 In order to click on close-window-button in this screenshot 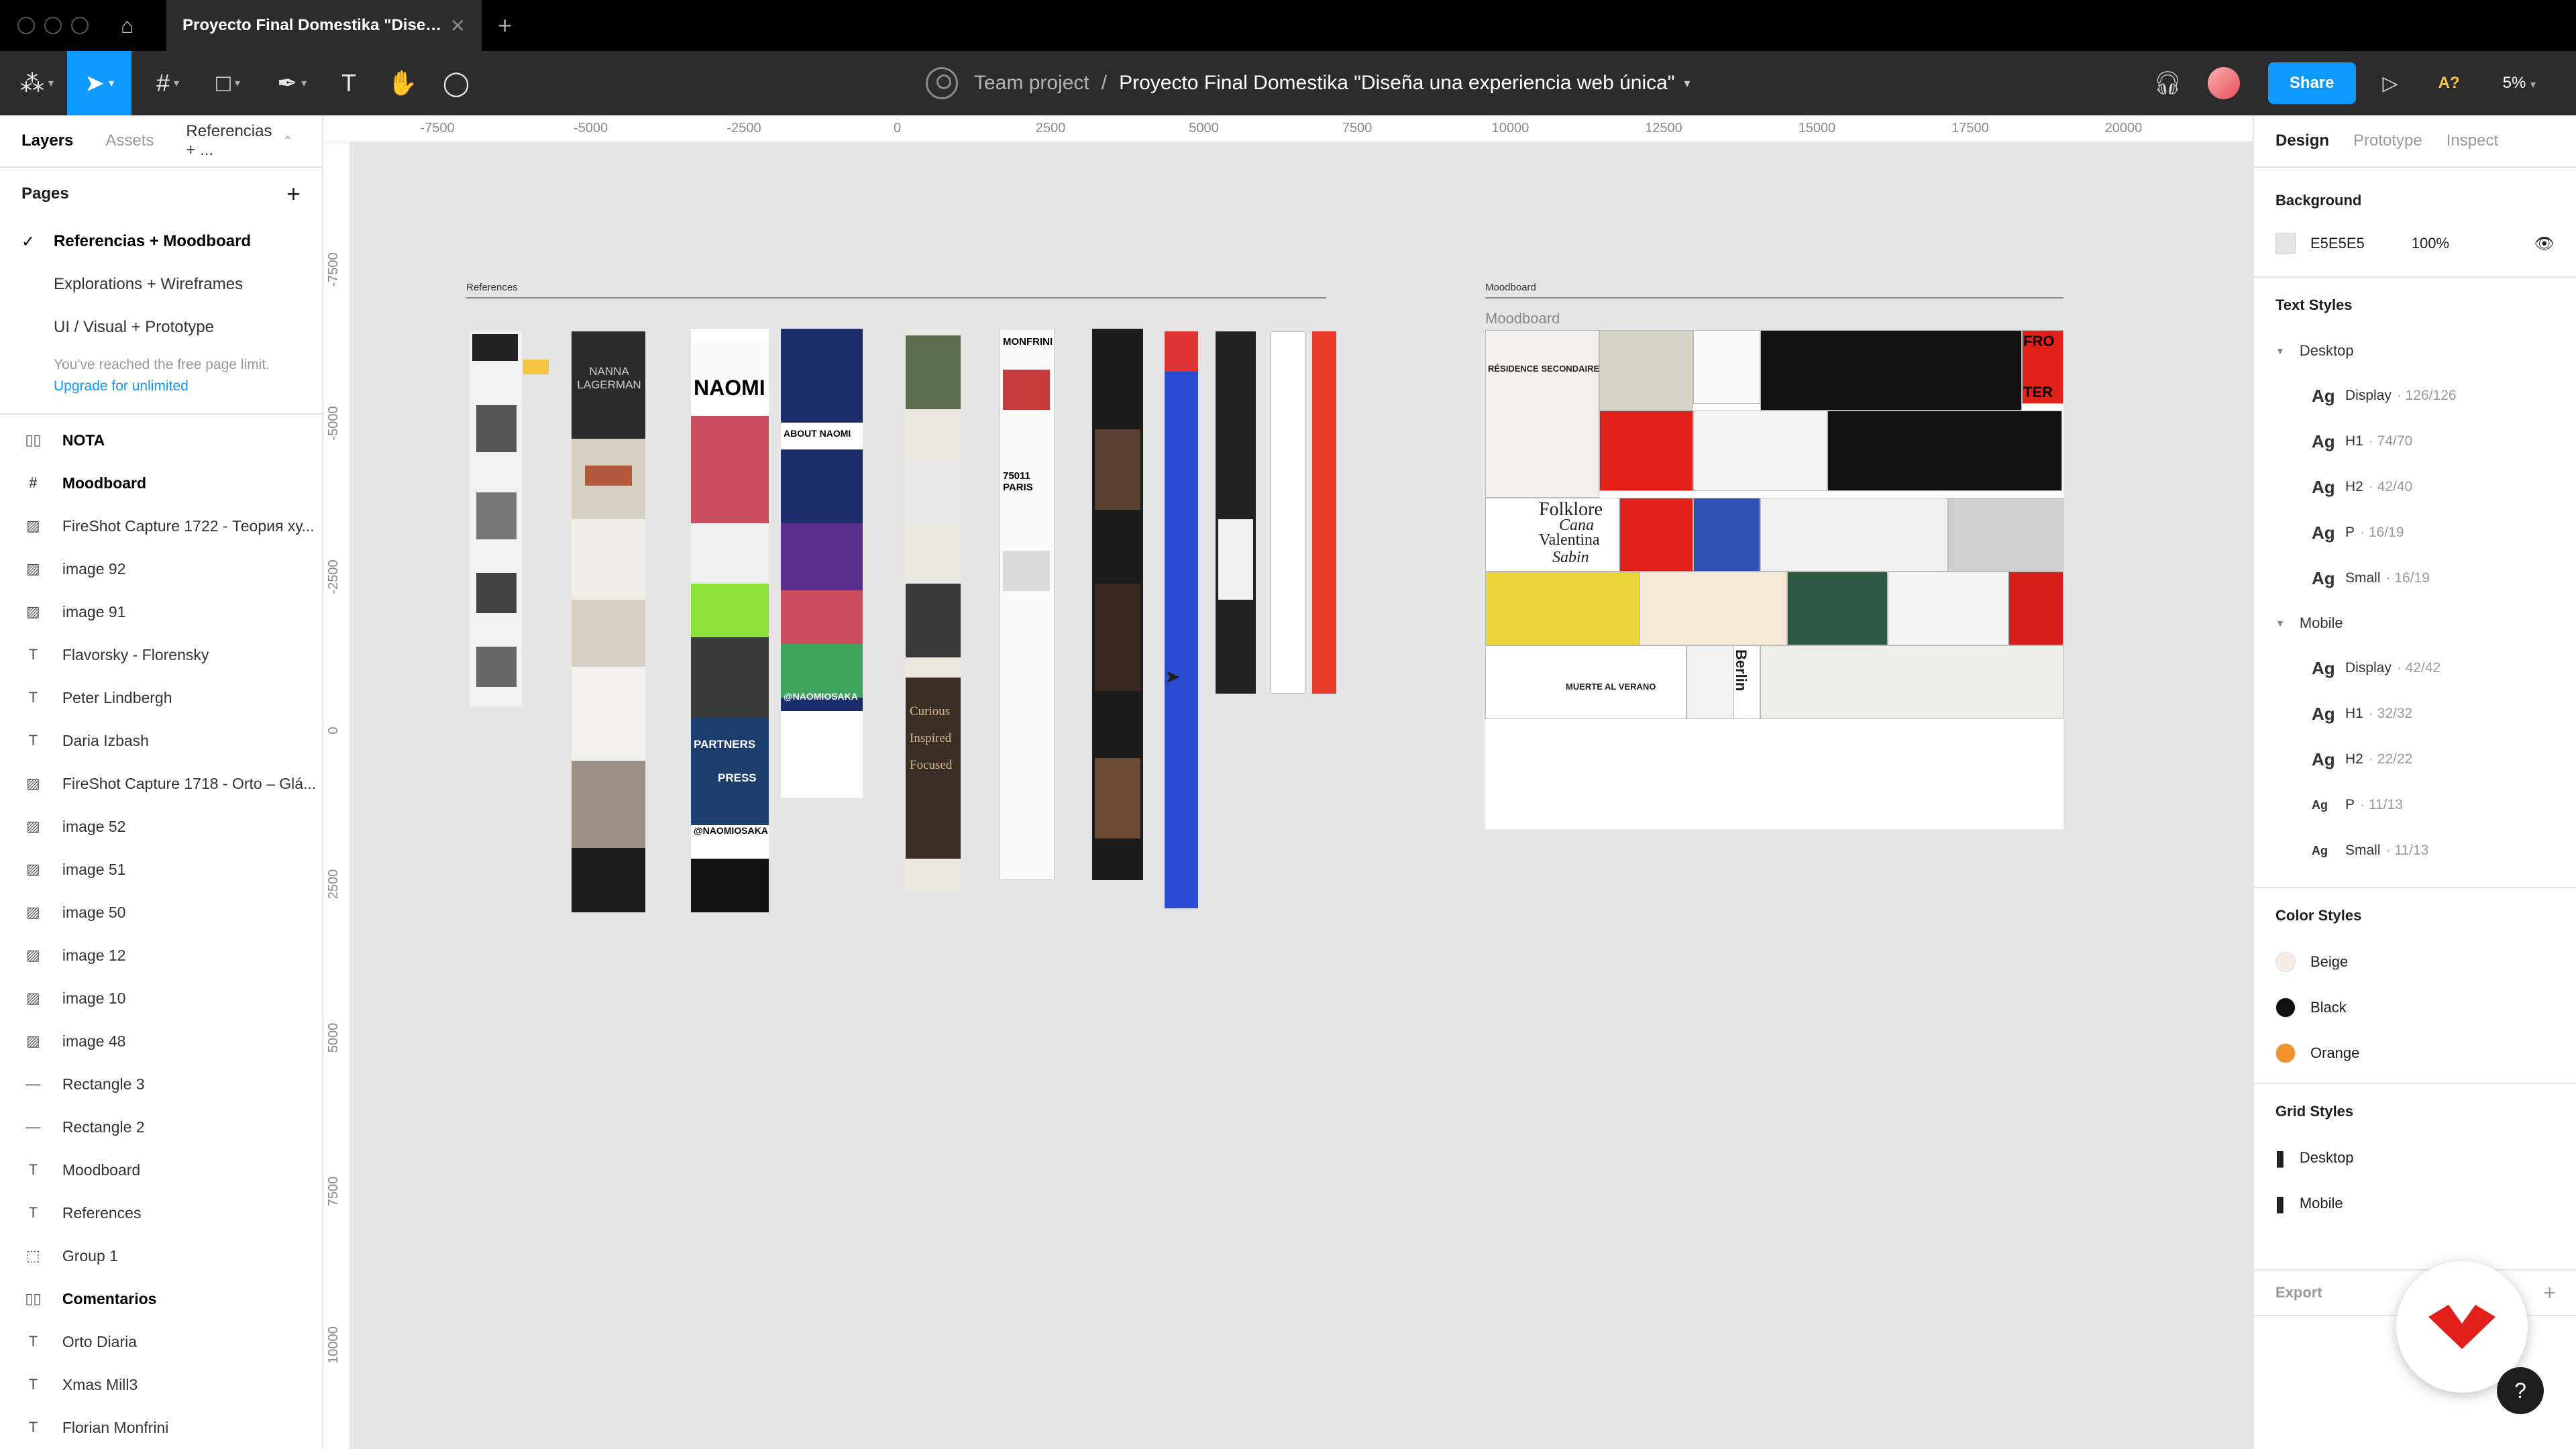, I will do `click(26, 25)`.